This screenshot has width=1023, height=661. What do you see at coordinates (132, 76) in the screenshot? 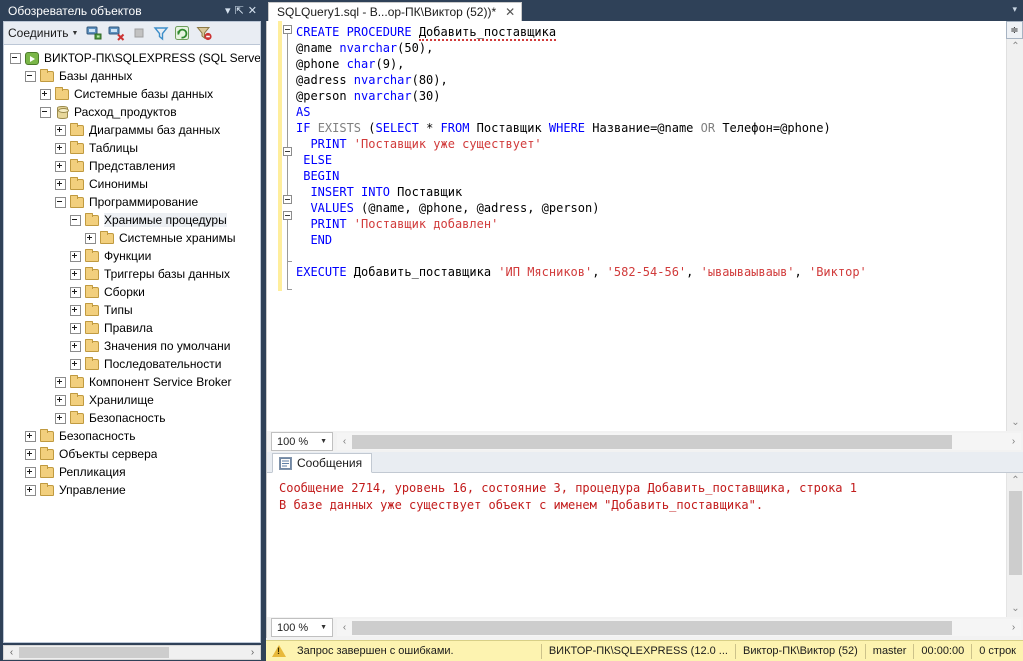
I see `tree-item: Базы данных` at bounding box center [132, 76].